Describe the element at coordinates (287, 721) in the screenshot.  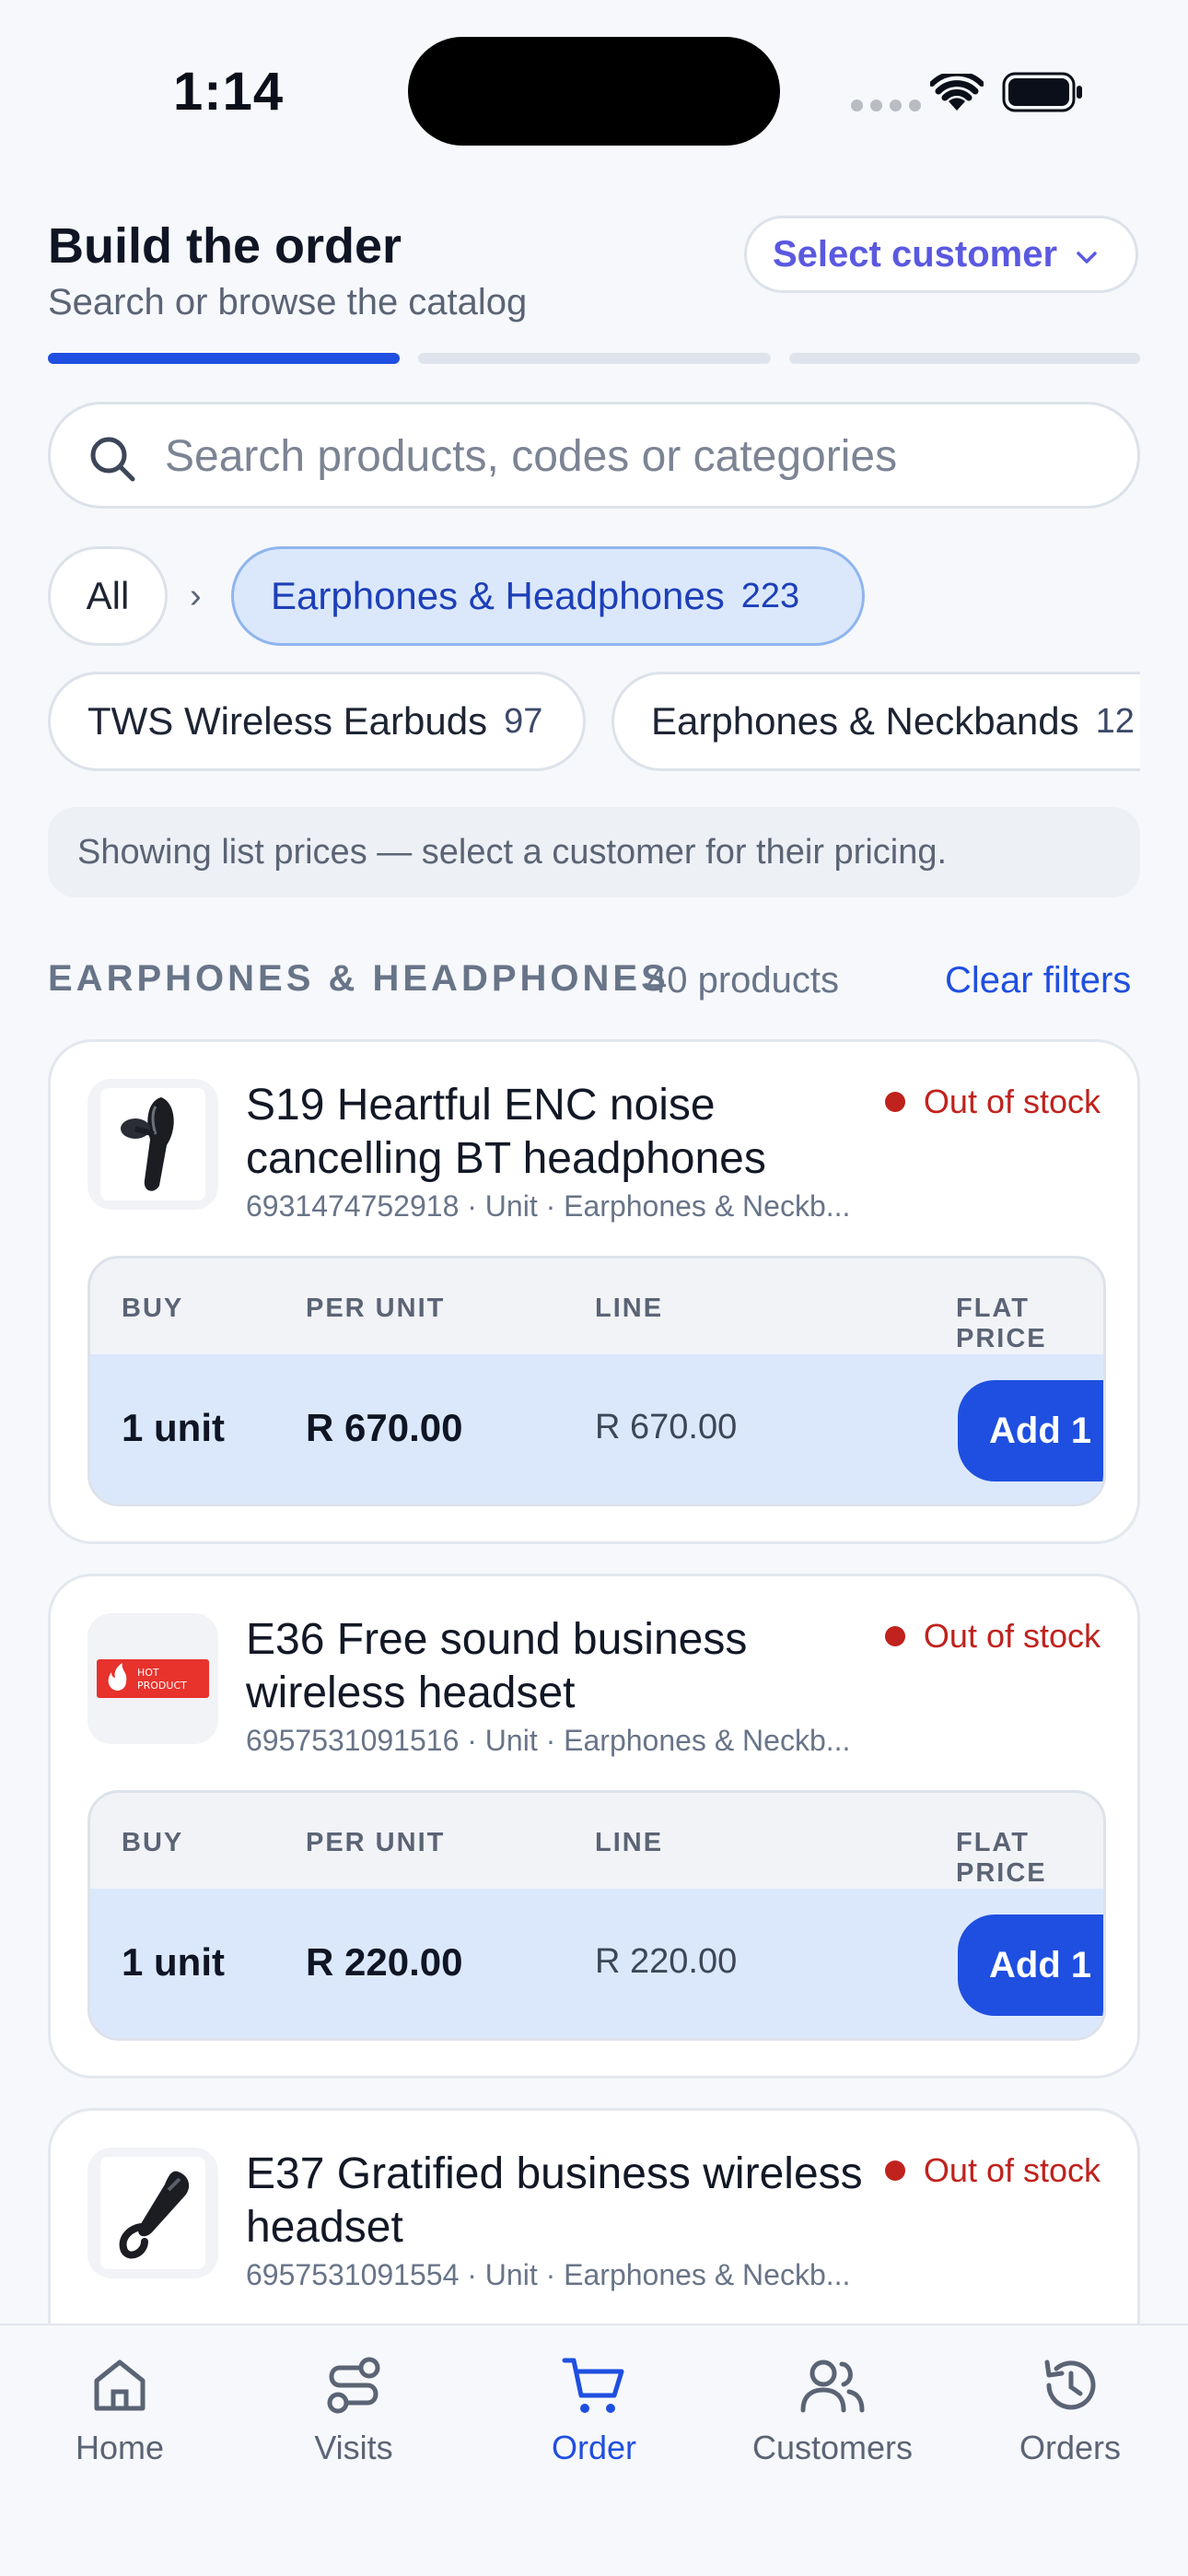
I see `subcategory-chip-label: TWS Wireless Earbuds` at that location.